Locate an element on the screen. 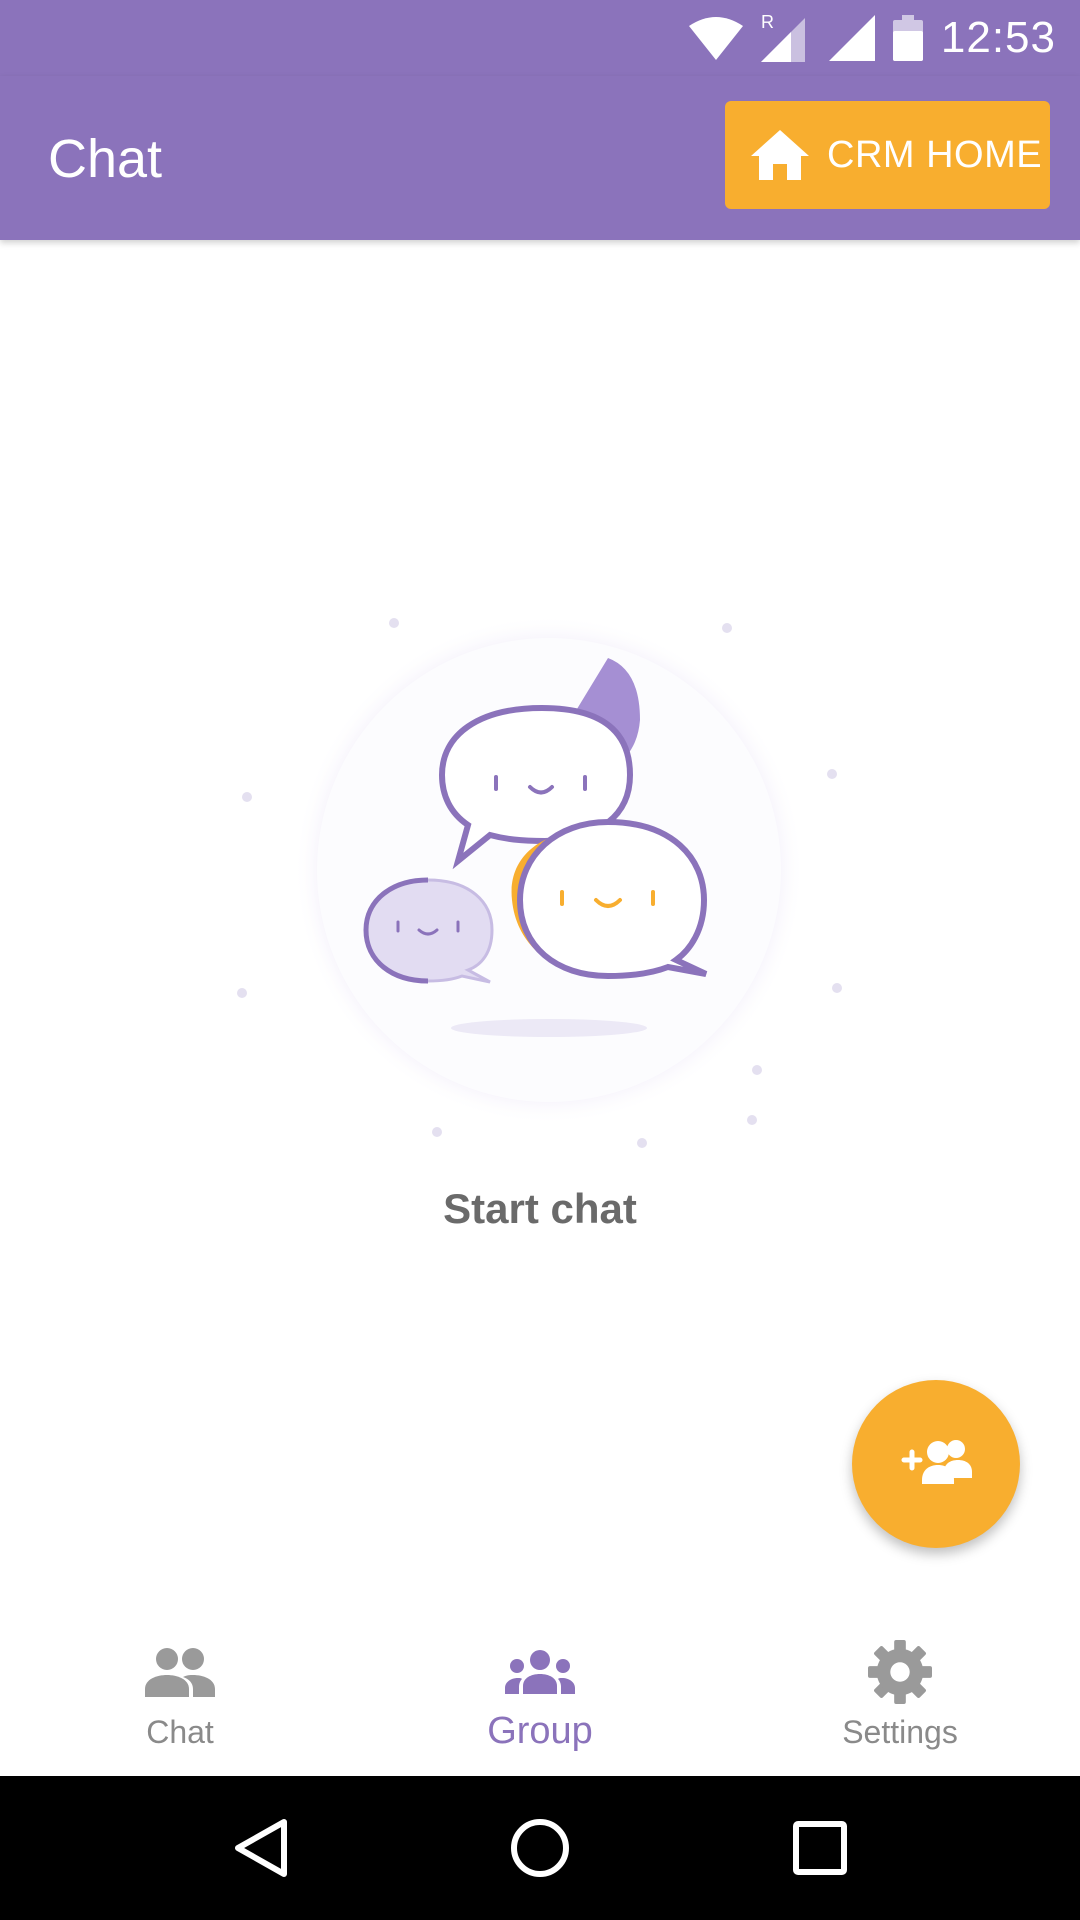 This screenshot has width=1080, height=1920. signal-roaming-icon: R is located at coordinates (785, 38).